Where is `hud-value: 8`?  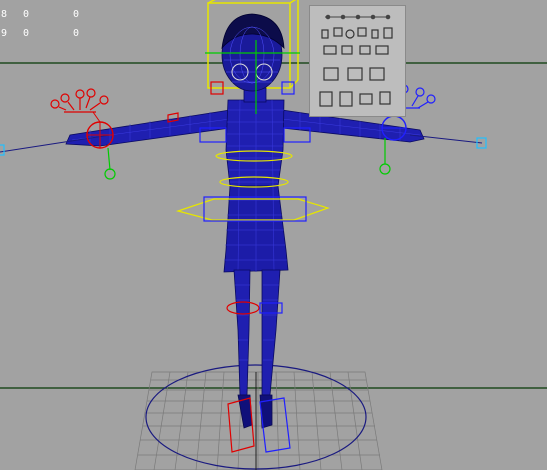 hud-value: 8 is located at coordinates (4, 14).